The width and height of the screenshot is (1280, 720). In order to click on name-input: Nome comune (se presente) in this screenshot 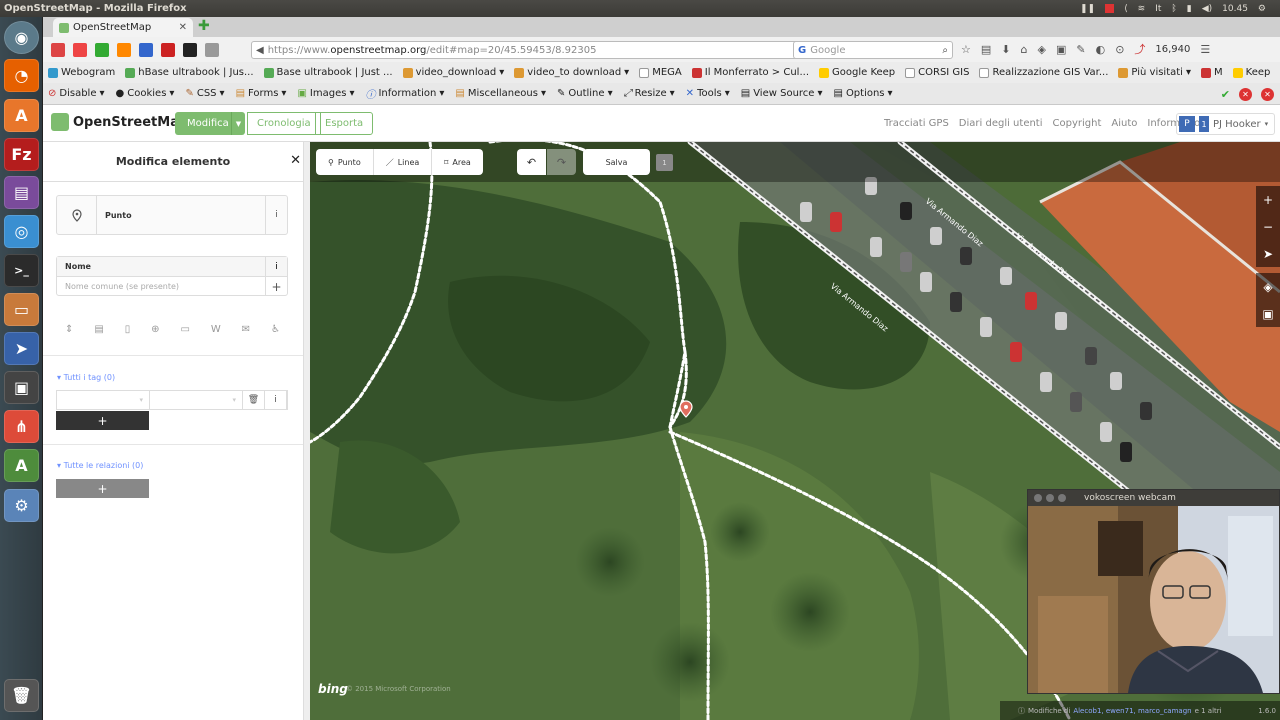, I will do `click(172, 286)`.